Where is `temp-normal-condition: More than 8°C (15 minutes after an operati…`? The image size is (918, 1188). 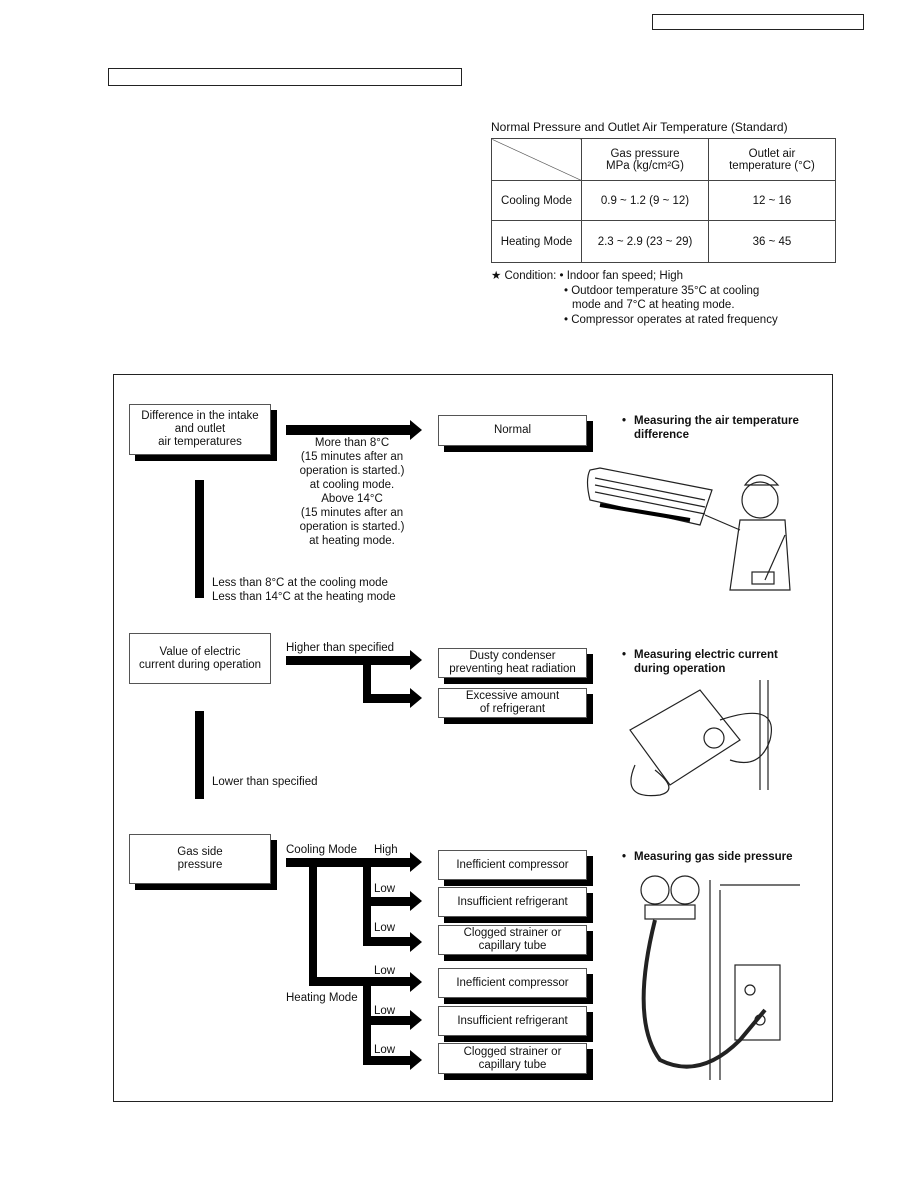 temp-normal-condition: More than 8°C (15 minutes after an operati… is located at coordinates (352, 492).